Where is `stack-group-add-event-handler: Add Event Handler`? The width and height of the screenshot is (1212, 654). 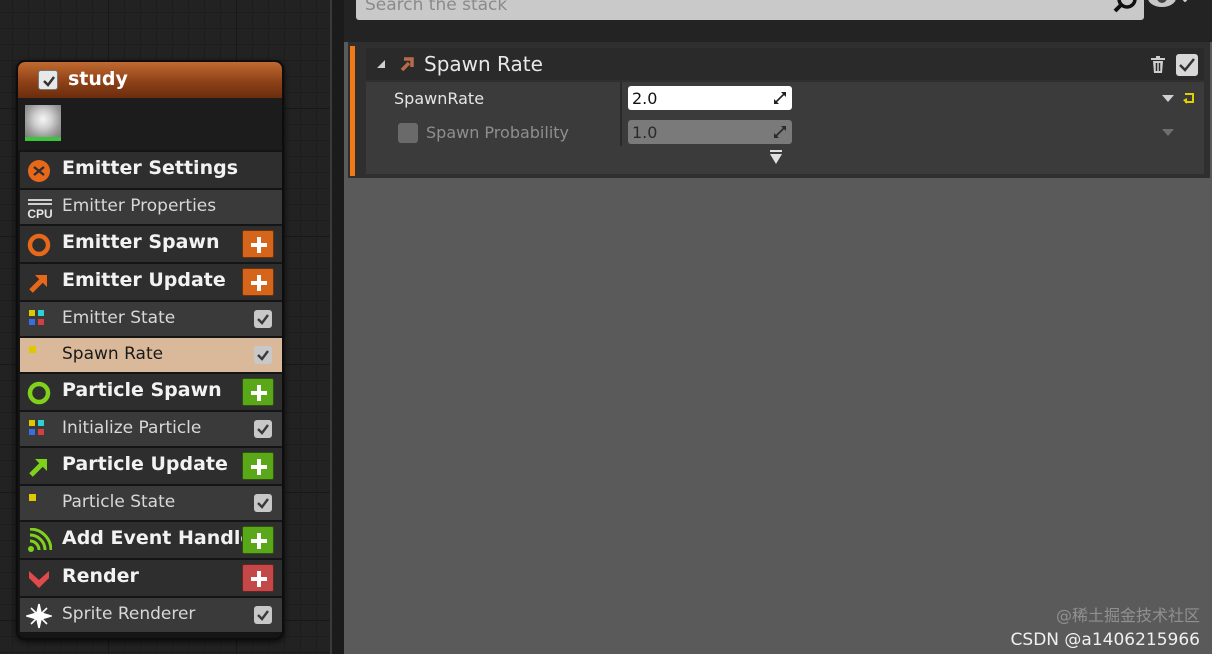 stack-group-add-event-handler: Add Event Handler is located at coordinates (151, 540).